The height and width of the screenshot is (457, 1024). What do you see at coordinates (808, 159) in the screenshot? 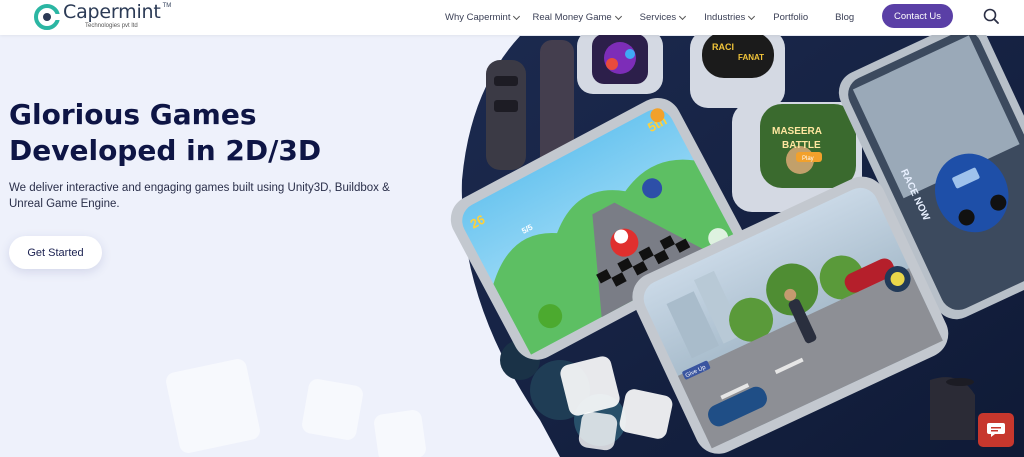
I see `svg-text: Play` at bounding box center [808, 159].